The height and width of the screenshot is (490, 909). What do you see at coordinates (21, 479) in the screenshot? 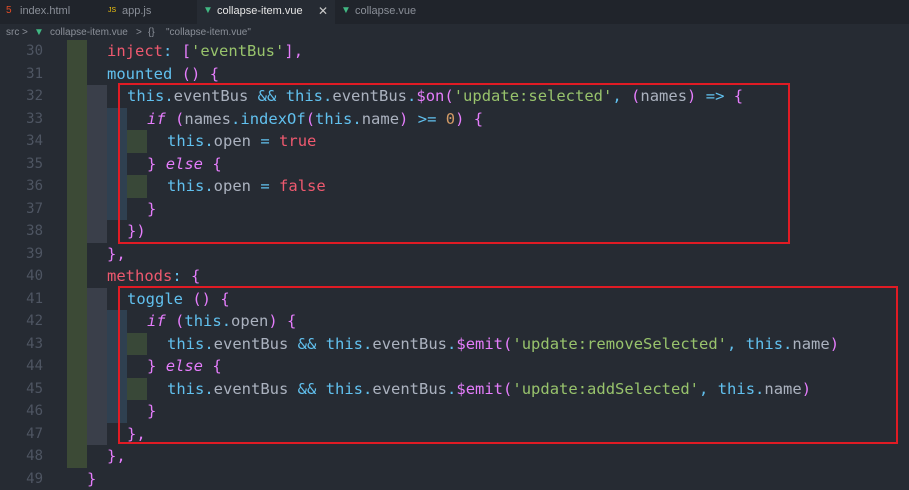
I see `line-number: 49` at bounding box center [21, 479].